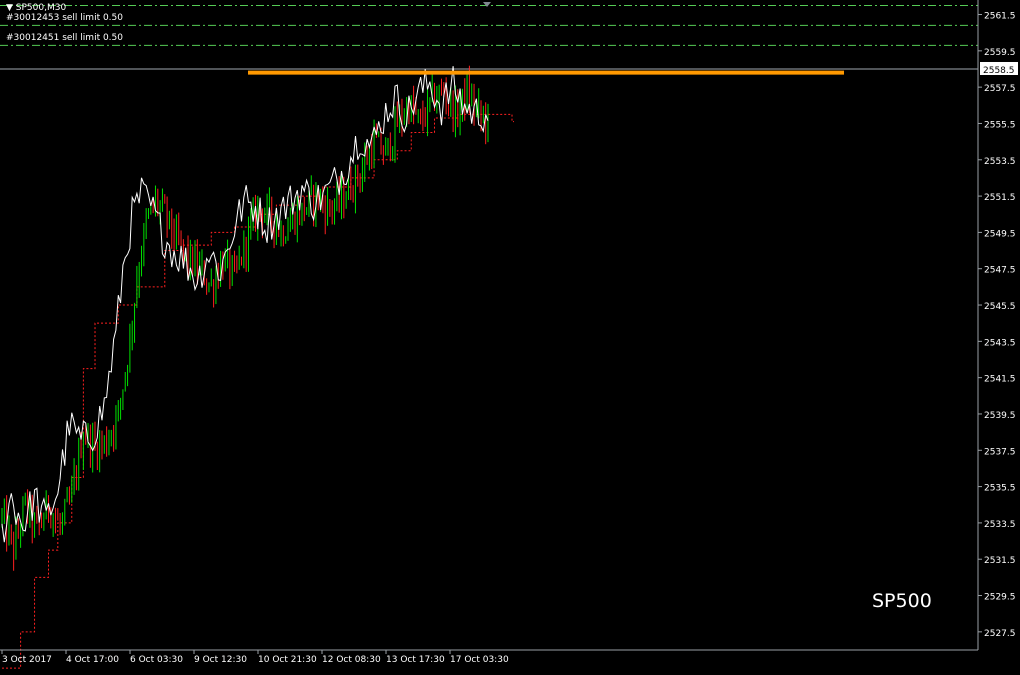 This screenshot has height=675, width=1020. Describe the element at coordinates (1000, 198) in the screenshot. I see `y-tick-label: 2551.5` at that location.